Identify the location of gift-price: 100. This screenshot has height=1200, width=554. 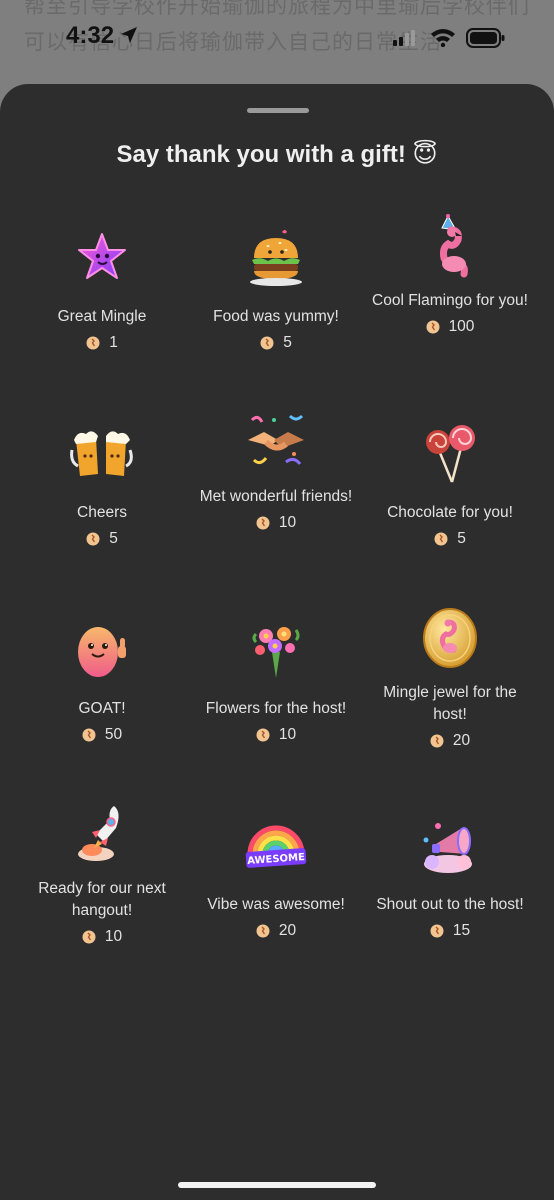
(450, 327).